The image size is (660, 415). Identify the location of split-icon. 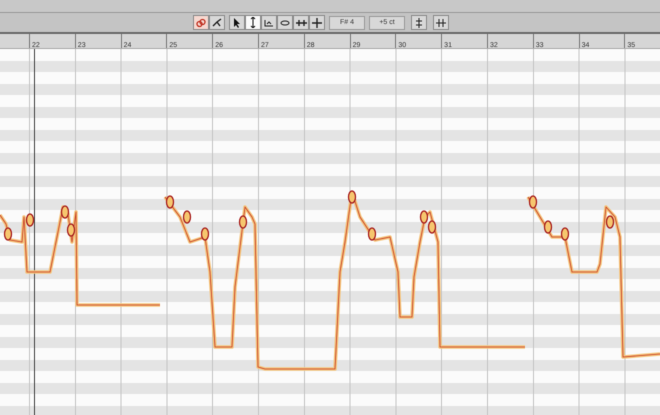
(317, 23).